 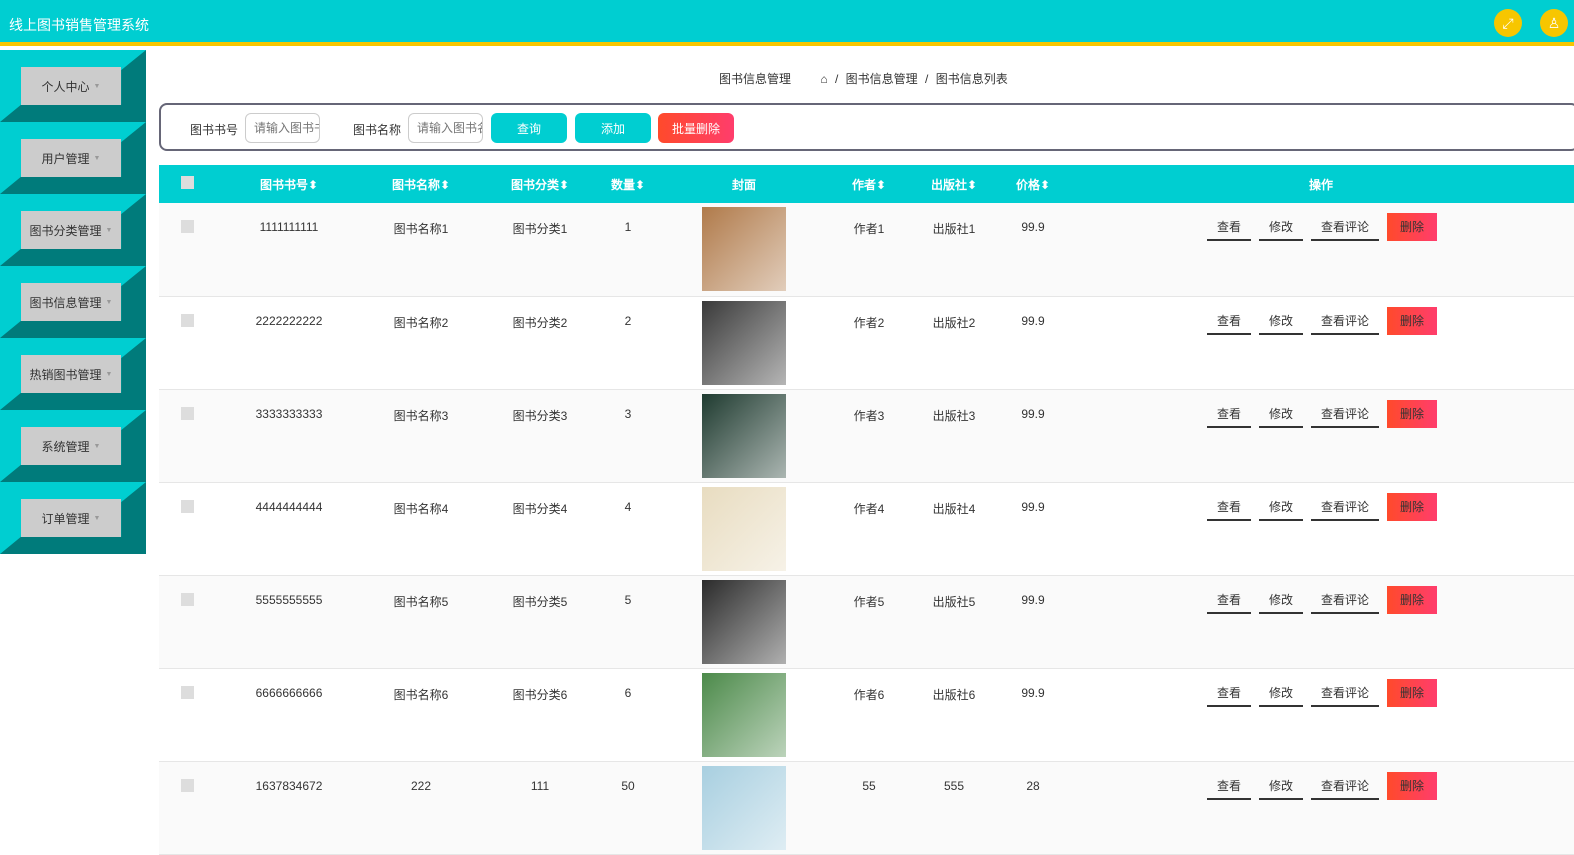 What do you see at coordinates (529, 128) in the screenshot?
I see `query-button: 查询` at bounding box center [529, 128].